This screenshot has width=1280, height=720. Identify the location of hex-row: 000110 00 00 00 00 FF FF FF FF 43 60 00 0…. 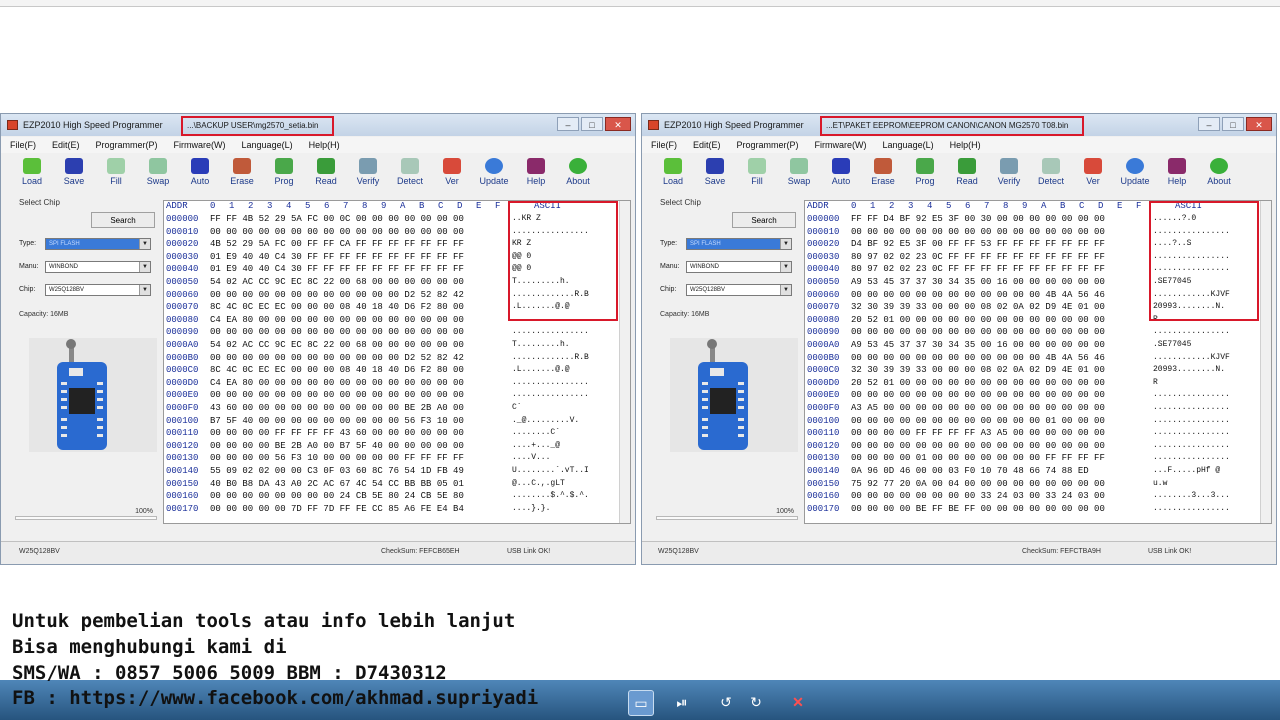
(392, 434).